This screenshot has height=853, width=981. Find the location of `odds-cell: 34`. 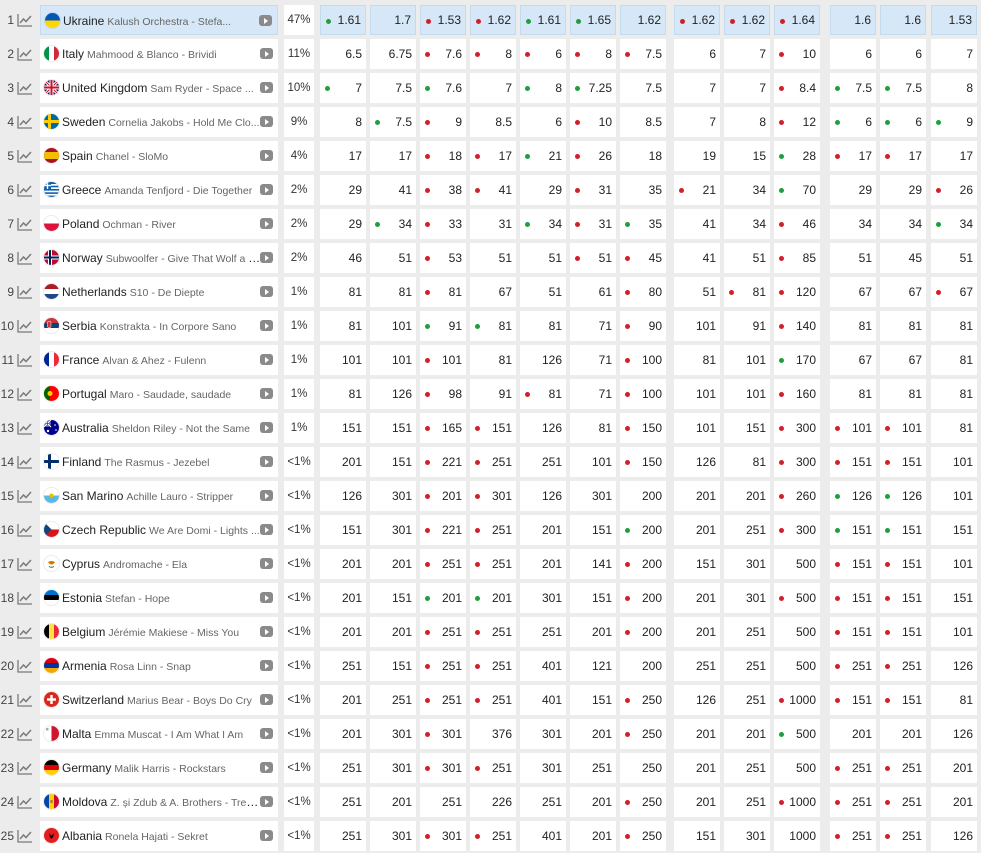

odds-cell: 34 is located at coordinates (747, 190).